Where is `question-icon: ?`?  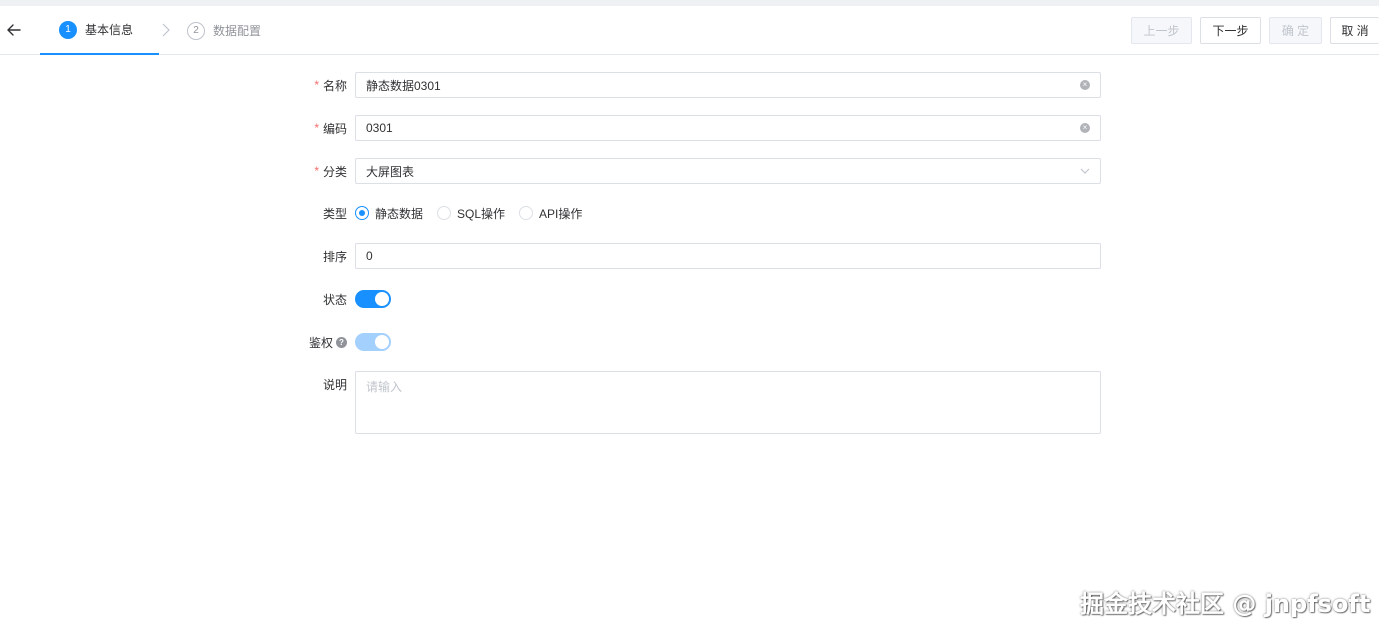
question-icon: ? is located at coordinates (341, 342).